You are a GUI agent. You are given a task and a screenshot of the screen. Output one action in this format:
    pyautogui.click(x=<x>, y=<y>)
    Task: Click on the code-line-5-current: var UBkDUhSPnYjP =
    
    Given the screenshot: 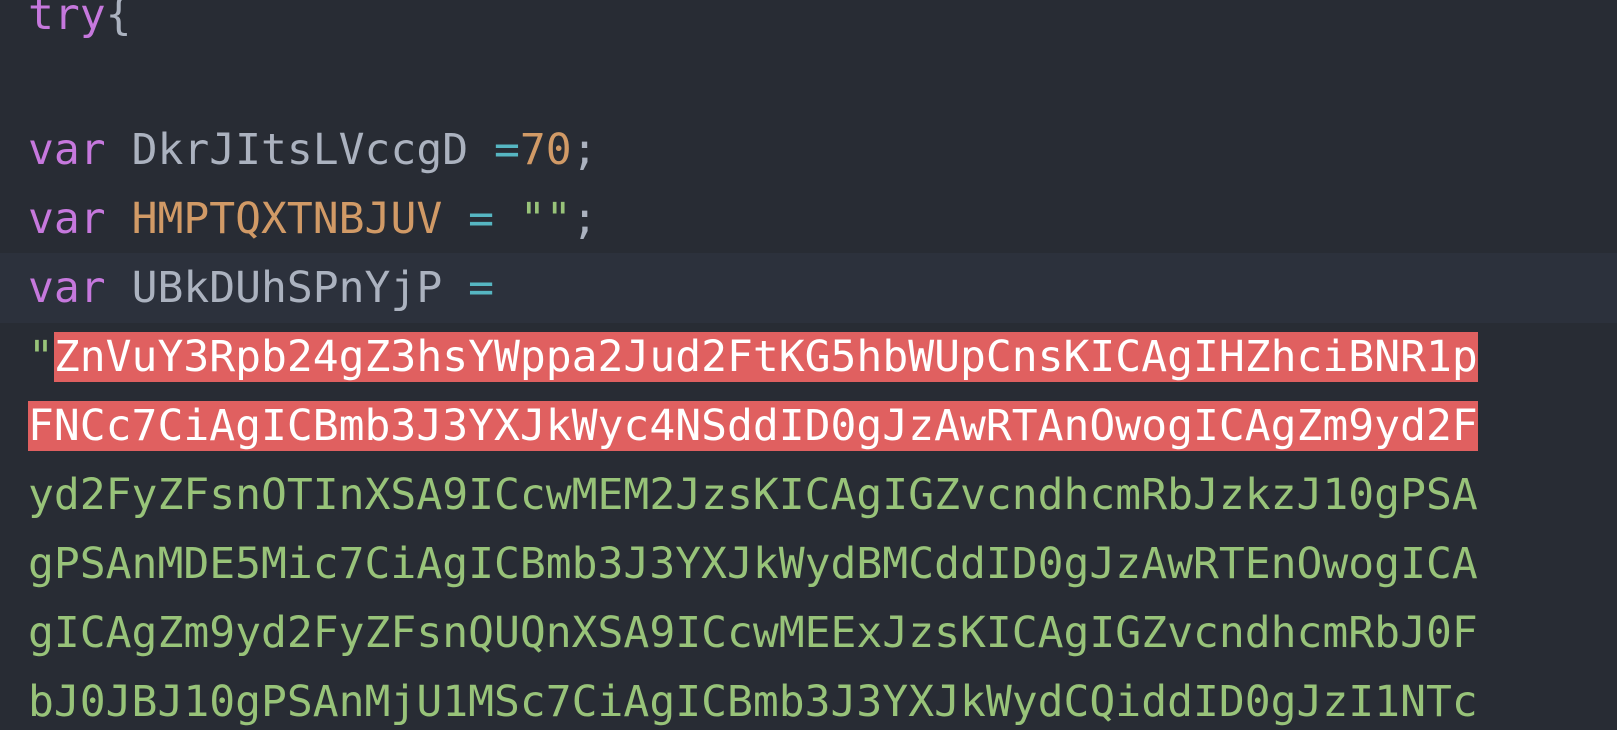 What is the action you would take?
    pyautogui.click(x=808, y=288)
    